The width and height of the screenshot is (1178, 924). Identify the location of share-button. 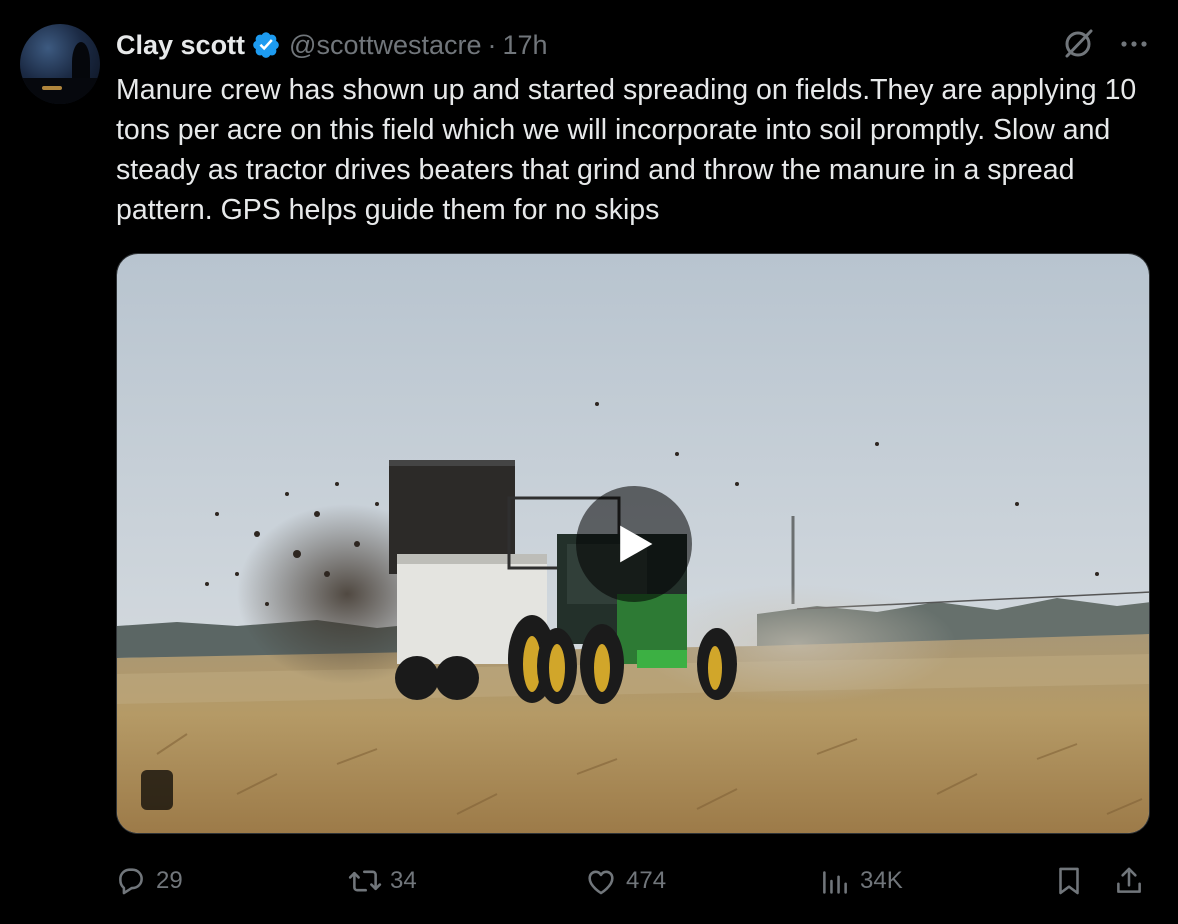
(1129, 881).